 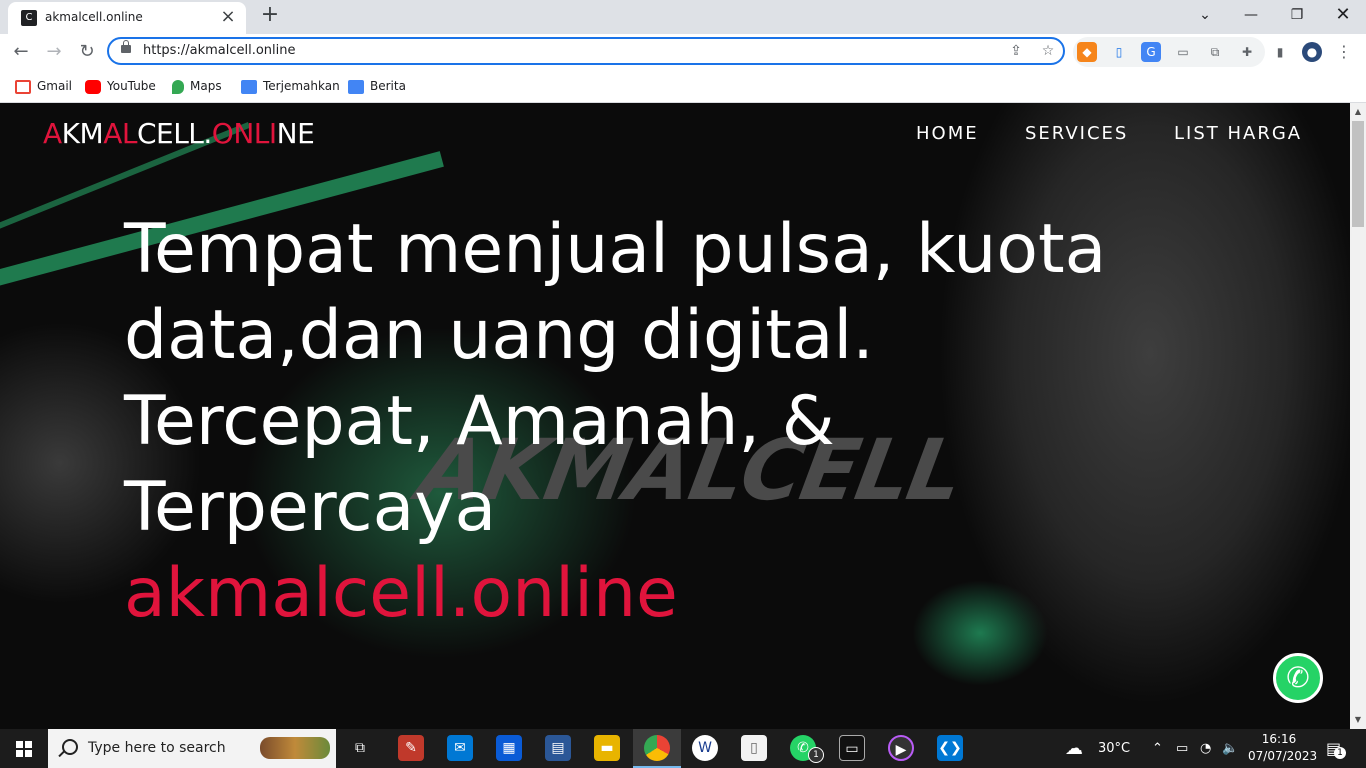 What do you see at coordinates (1119, 52) in the screenshot?
I see `extension-doc-icon: ▯` at bounding box center [1119, 52].